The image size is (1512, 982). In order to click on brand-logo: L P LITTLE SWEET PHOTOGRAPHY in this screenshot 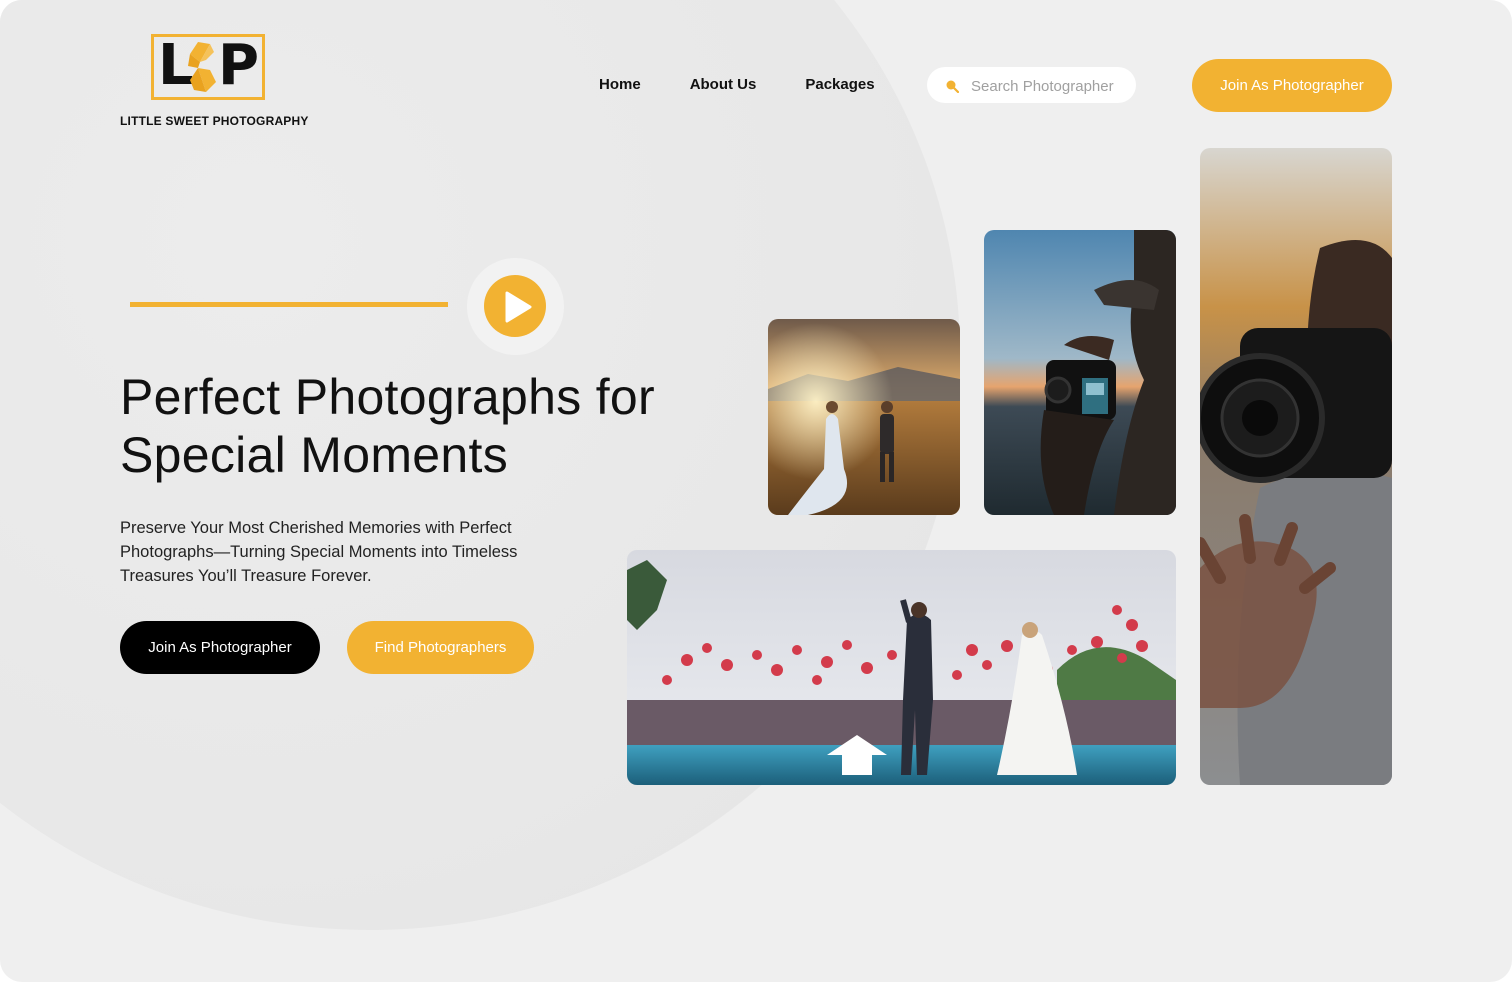, I will do `click(215, 81)`.